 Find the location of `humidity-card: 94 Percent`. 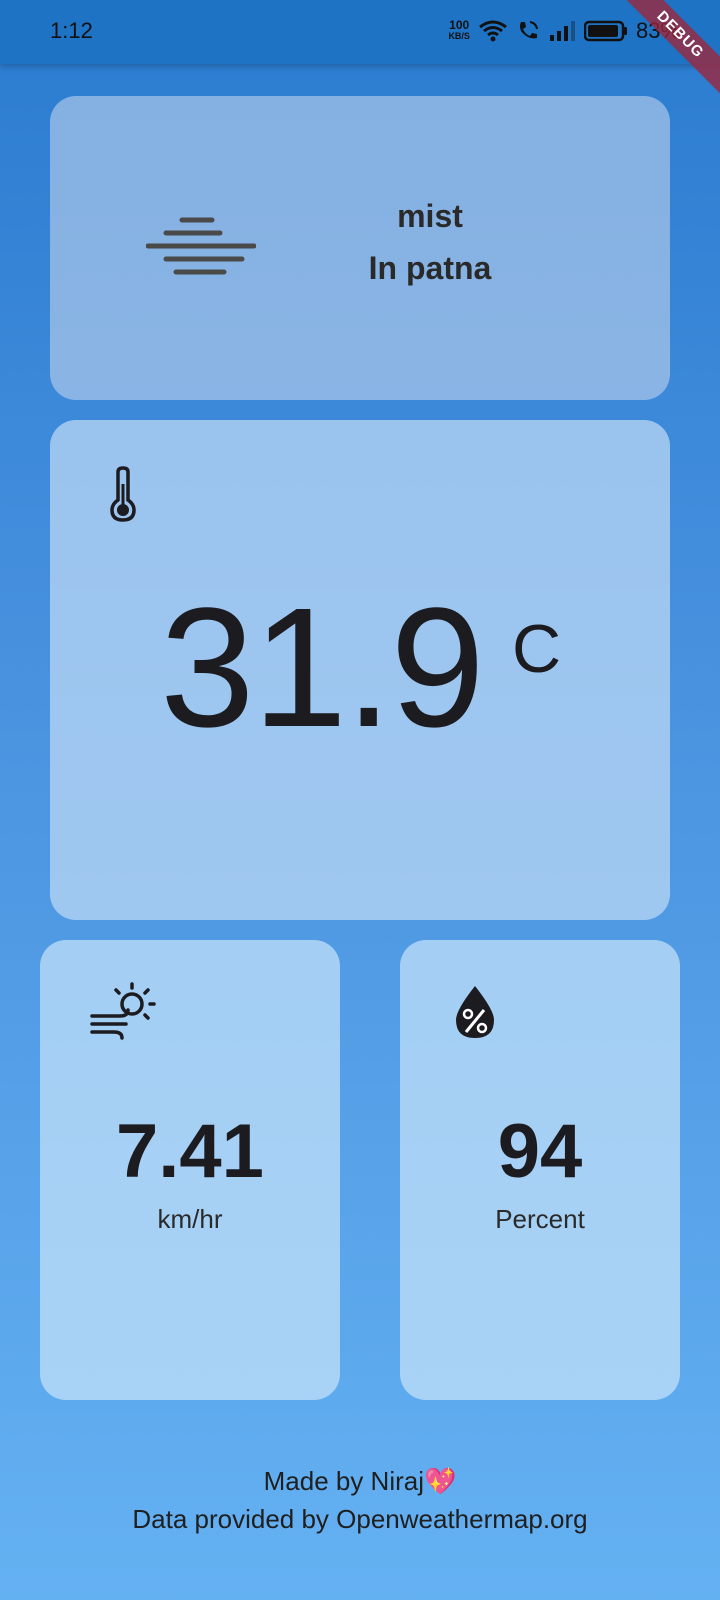

humidity-card: 94 Percent is located at coordinates (540, 1170).